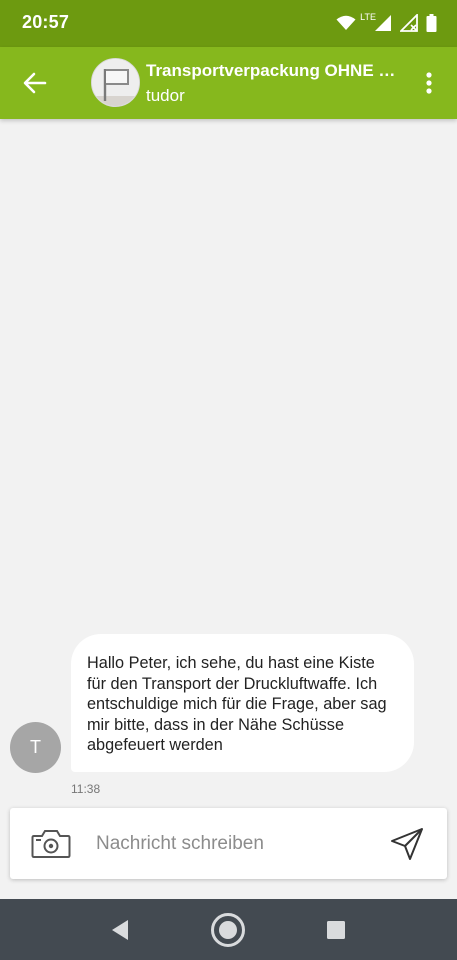 Image resolution: width=457 pixels, height=960 pixels. I want to click on wifi-icon, so click(346, 22).